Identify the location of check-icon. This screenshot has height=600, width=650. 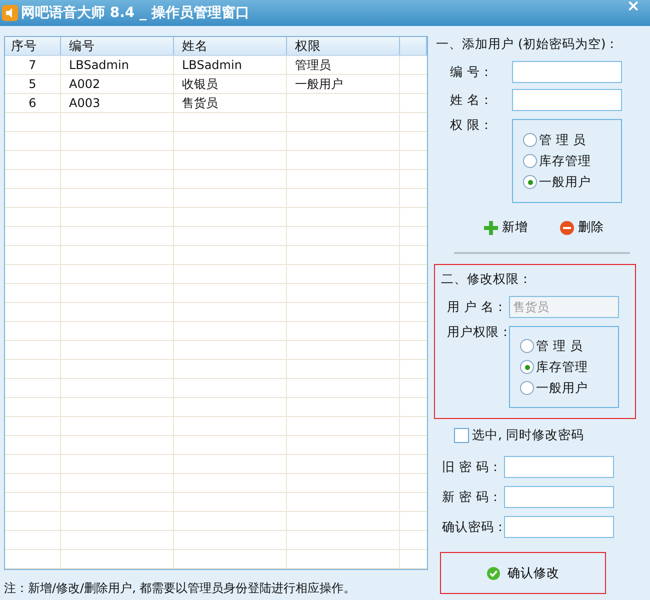
(493, 573).